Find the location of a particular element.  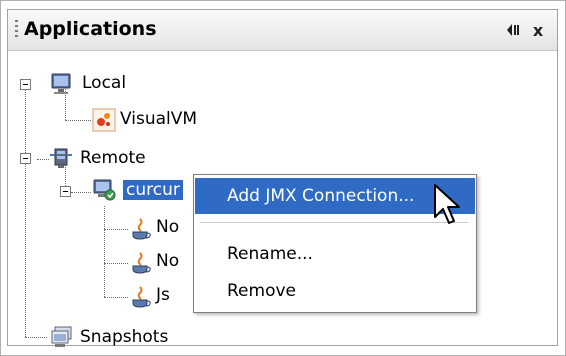

close-button: x is located at coordinates (538, 30).